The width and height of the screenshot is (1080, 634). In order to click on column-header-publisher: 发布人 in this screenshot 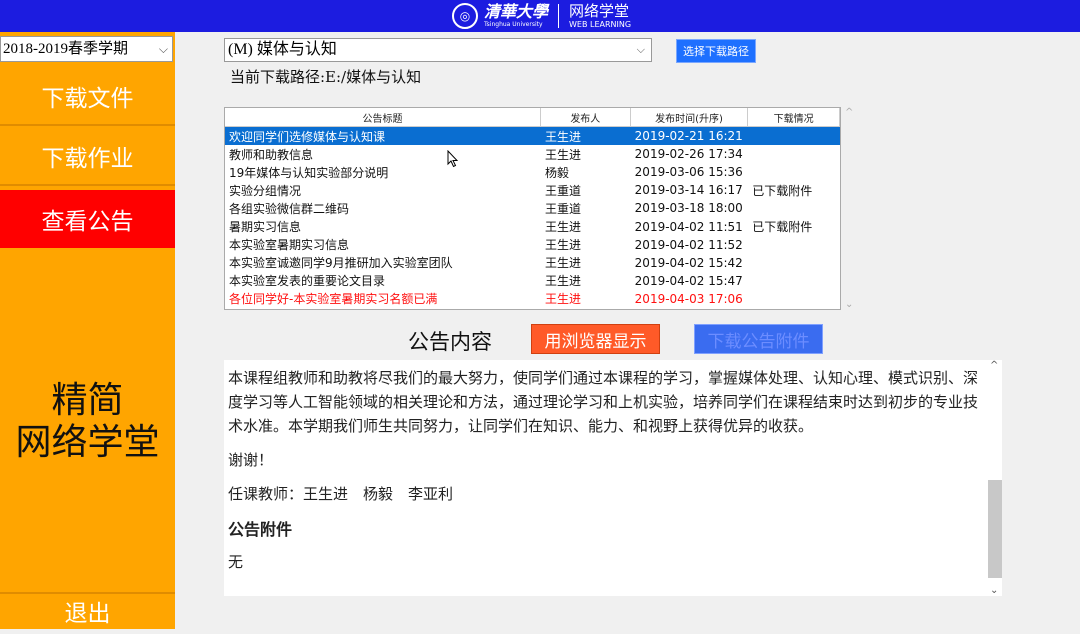, I will do `click(586, 117)`.